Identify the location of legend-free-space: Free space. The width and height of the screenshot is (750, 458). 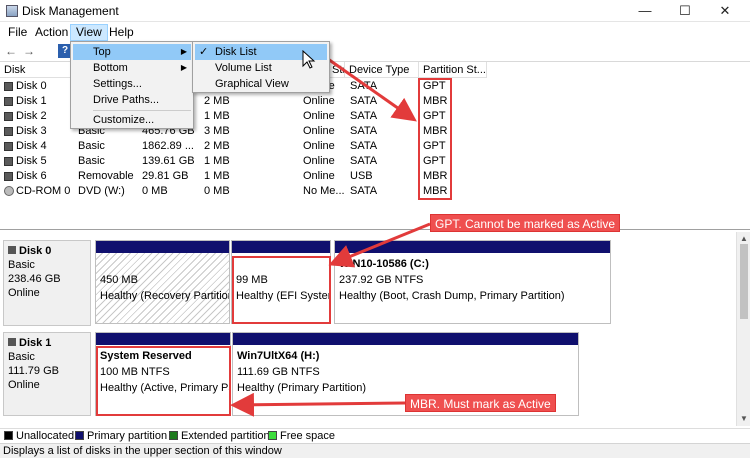
(301, 436).